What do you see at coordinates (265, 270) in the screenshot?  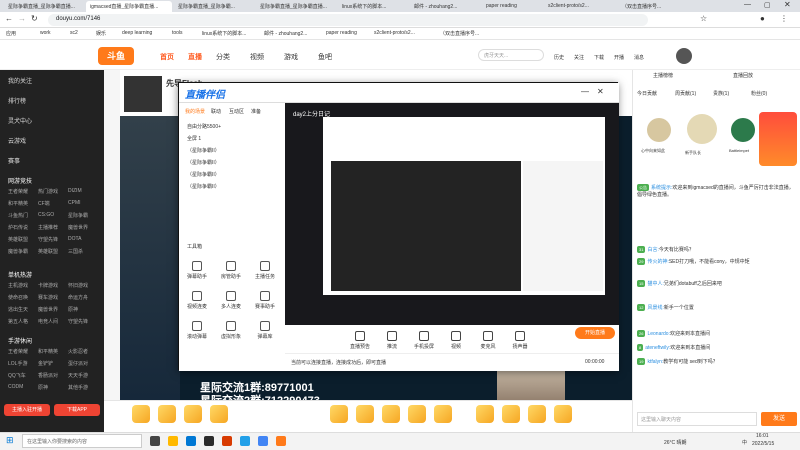 I see `tool-task: 主播任务` at bounding box center [265, 270].